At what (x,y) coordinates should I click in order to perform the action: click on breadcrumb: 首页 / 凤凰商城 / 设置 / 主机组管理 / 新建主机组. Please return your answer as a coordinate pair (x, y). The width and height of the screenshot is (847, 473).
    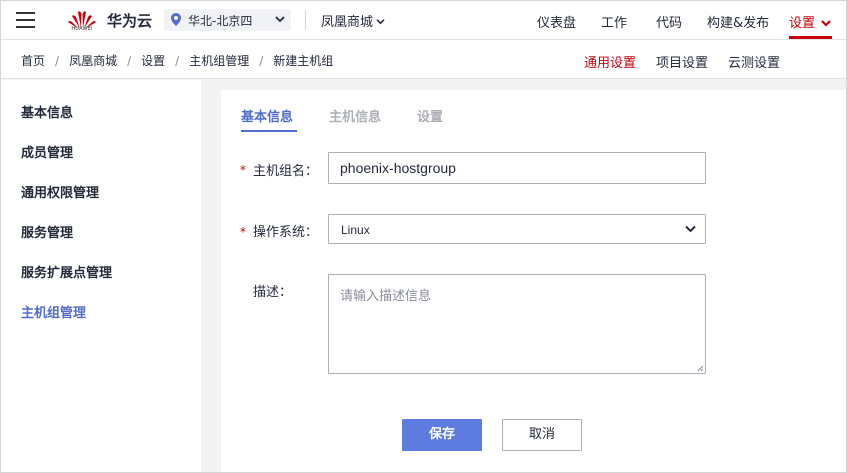
    Looking at the image, I should click on (177, 60).